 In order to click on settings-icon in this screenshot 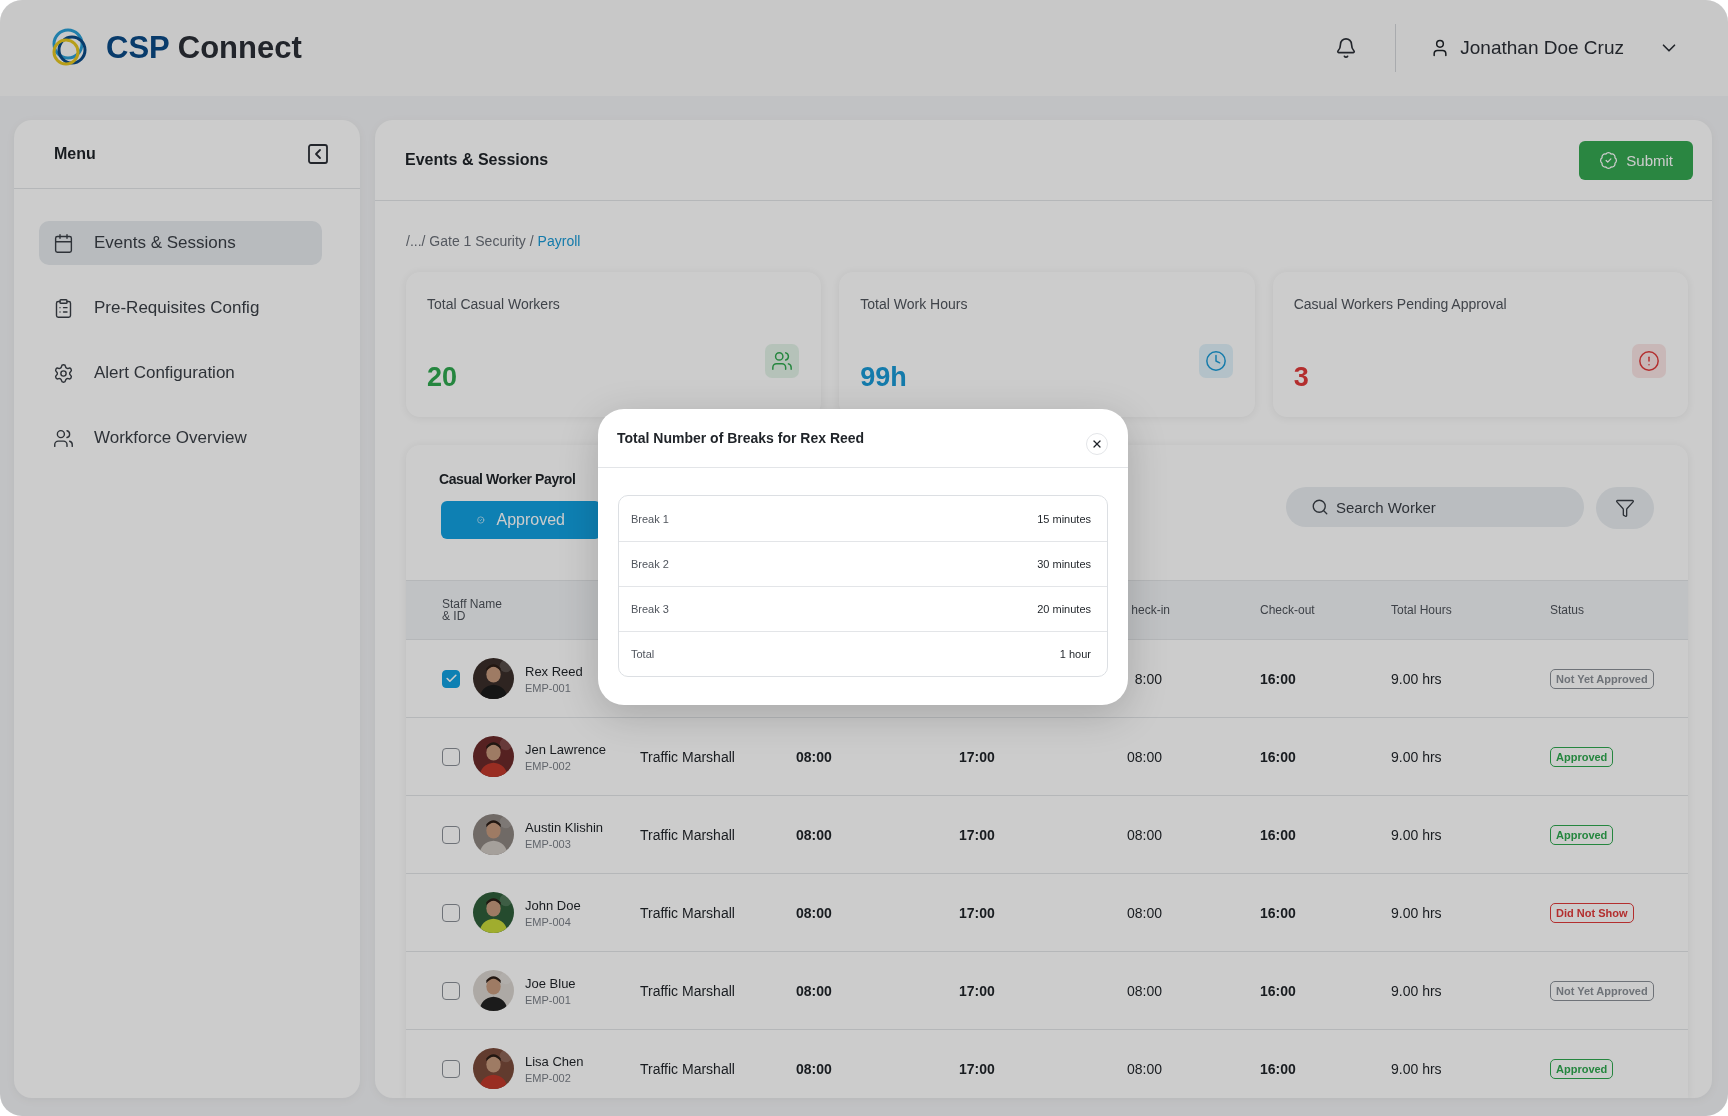, I will do `click(63, 373)`.